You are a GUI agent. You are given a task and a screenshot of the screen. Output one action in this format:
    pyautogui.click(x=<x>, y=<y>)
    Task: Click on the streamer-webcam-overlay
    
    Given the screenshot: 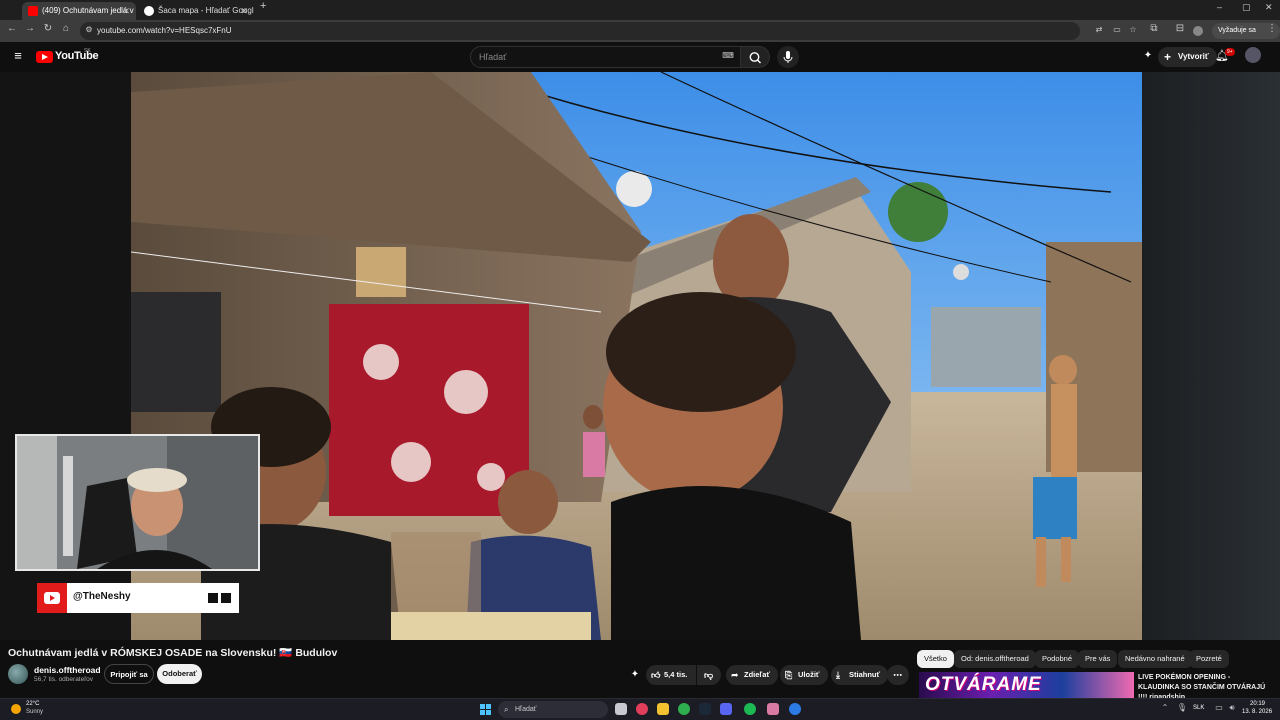 What is the action you would take?
    pyautogui.click(x=137, y=502)
    